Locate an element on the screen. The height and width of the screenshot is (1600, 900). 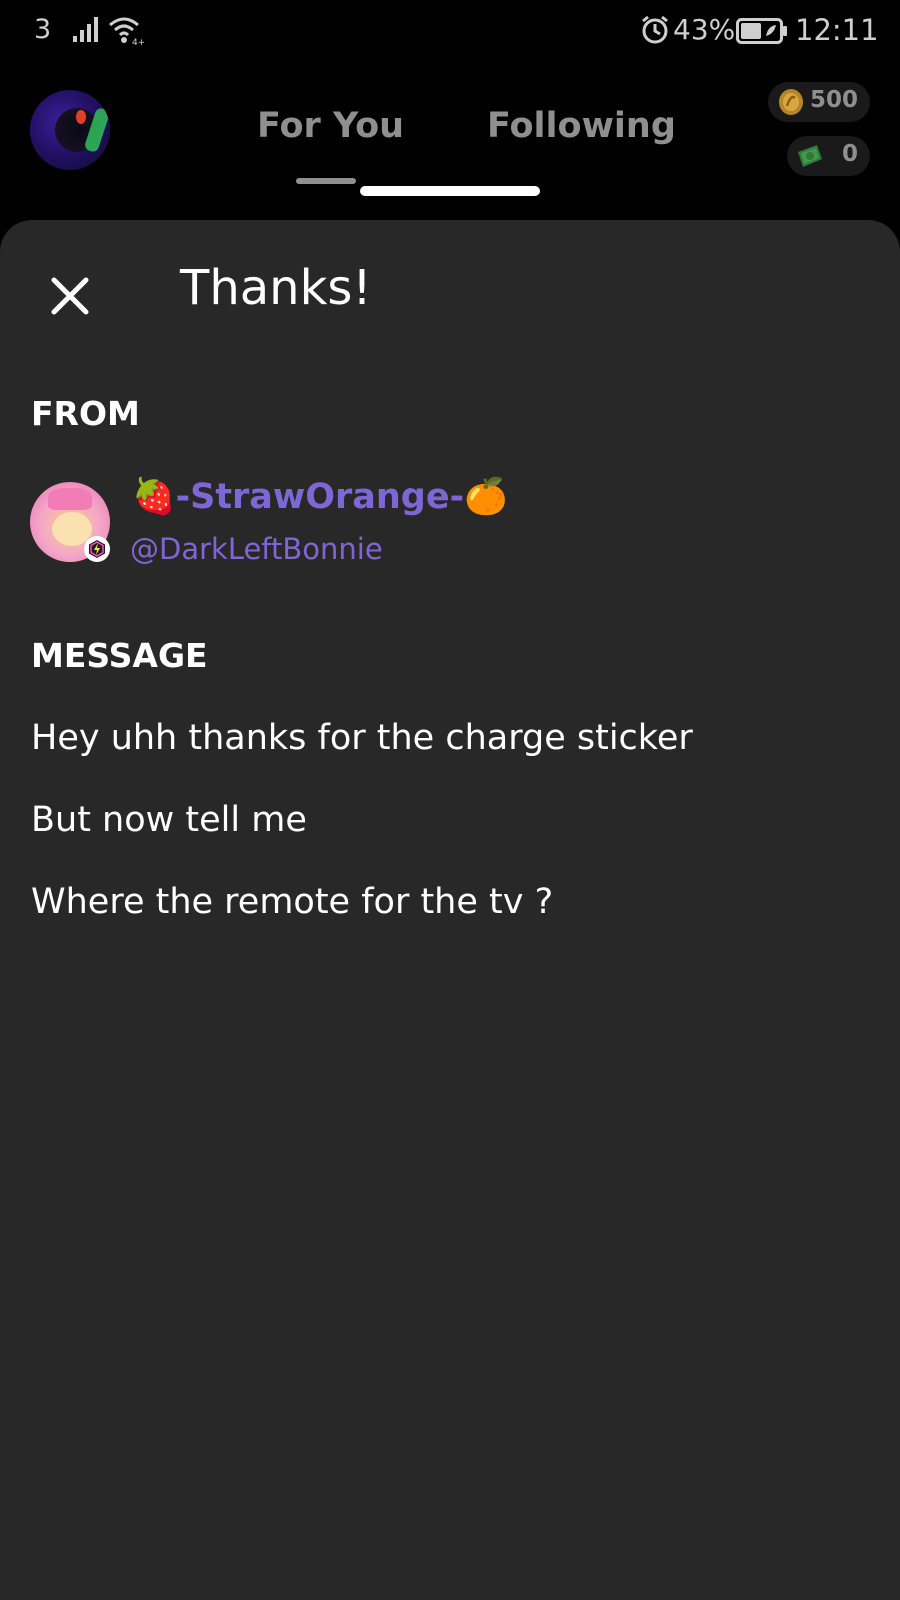
profile-avatar is located at coordinates (70, 130).